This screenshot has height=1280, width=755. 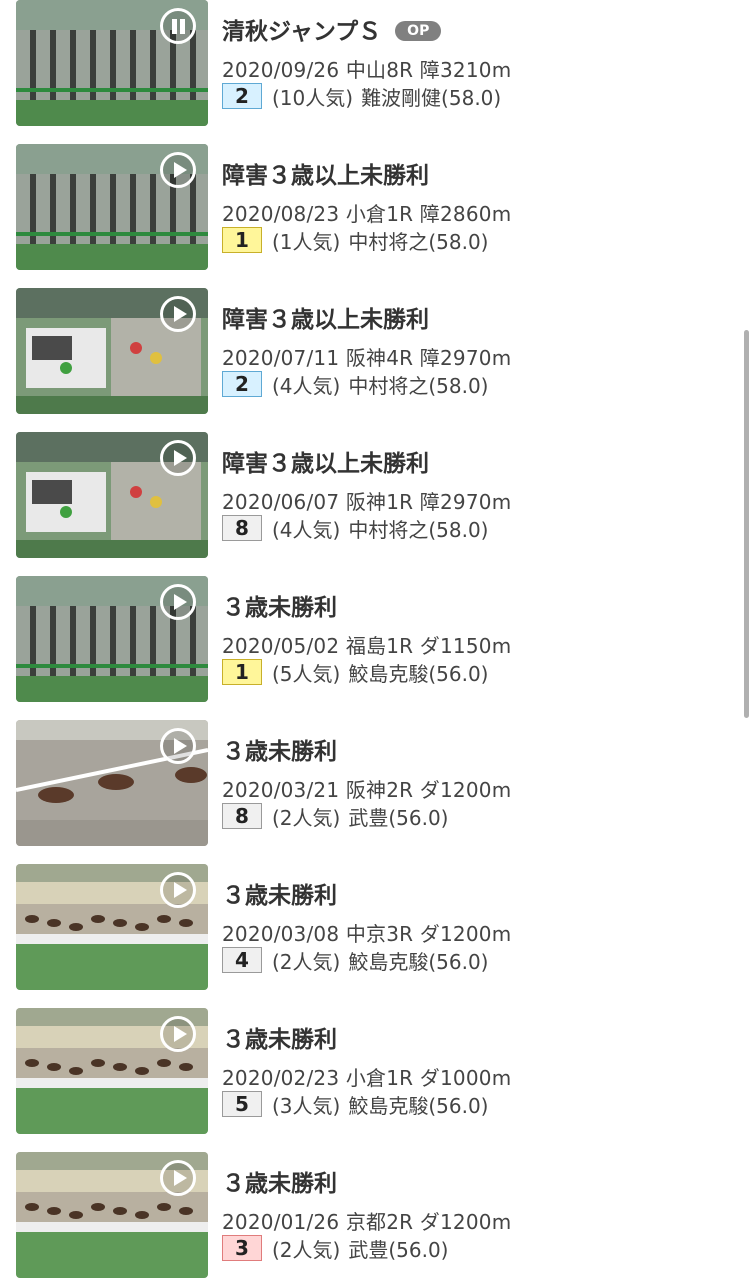 I want to click on popularity: (10人気), so click(x=313, y=97).